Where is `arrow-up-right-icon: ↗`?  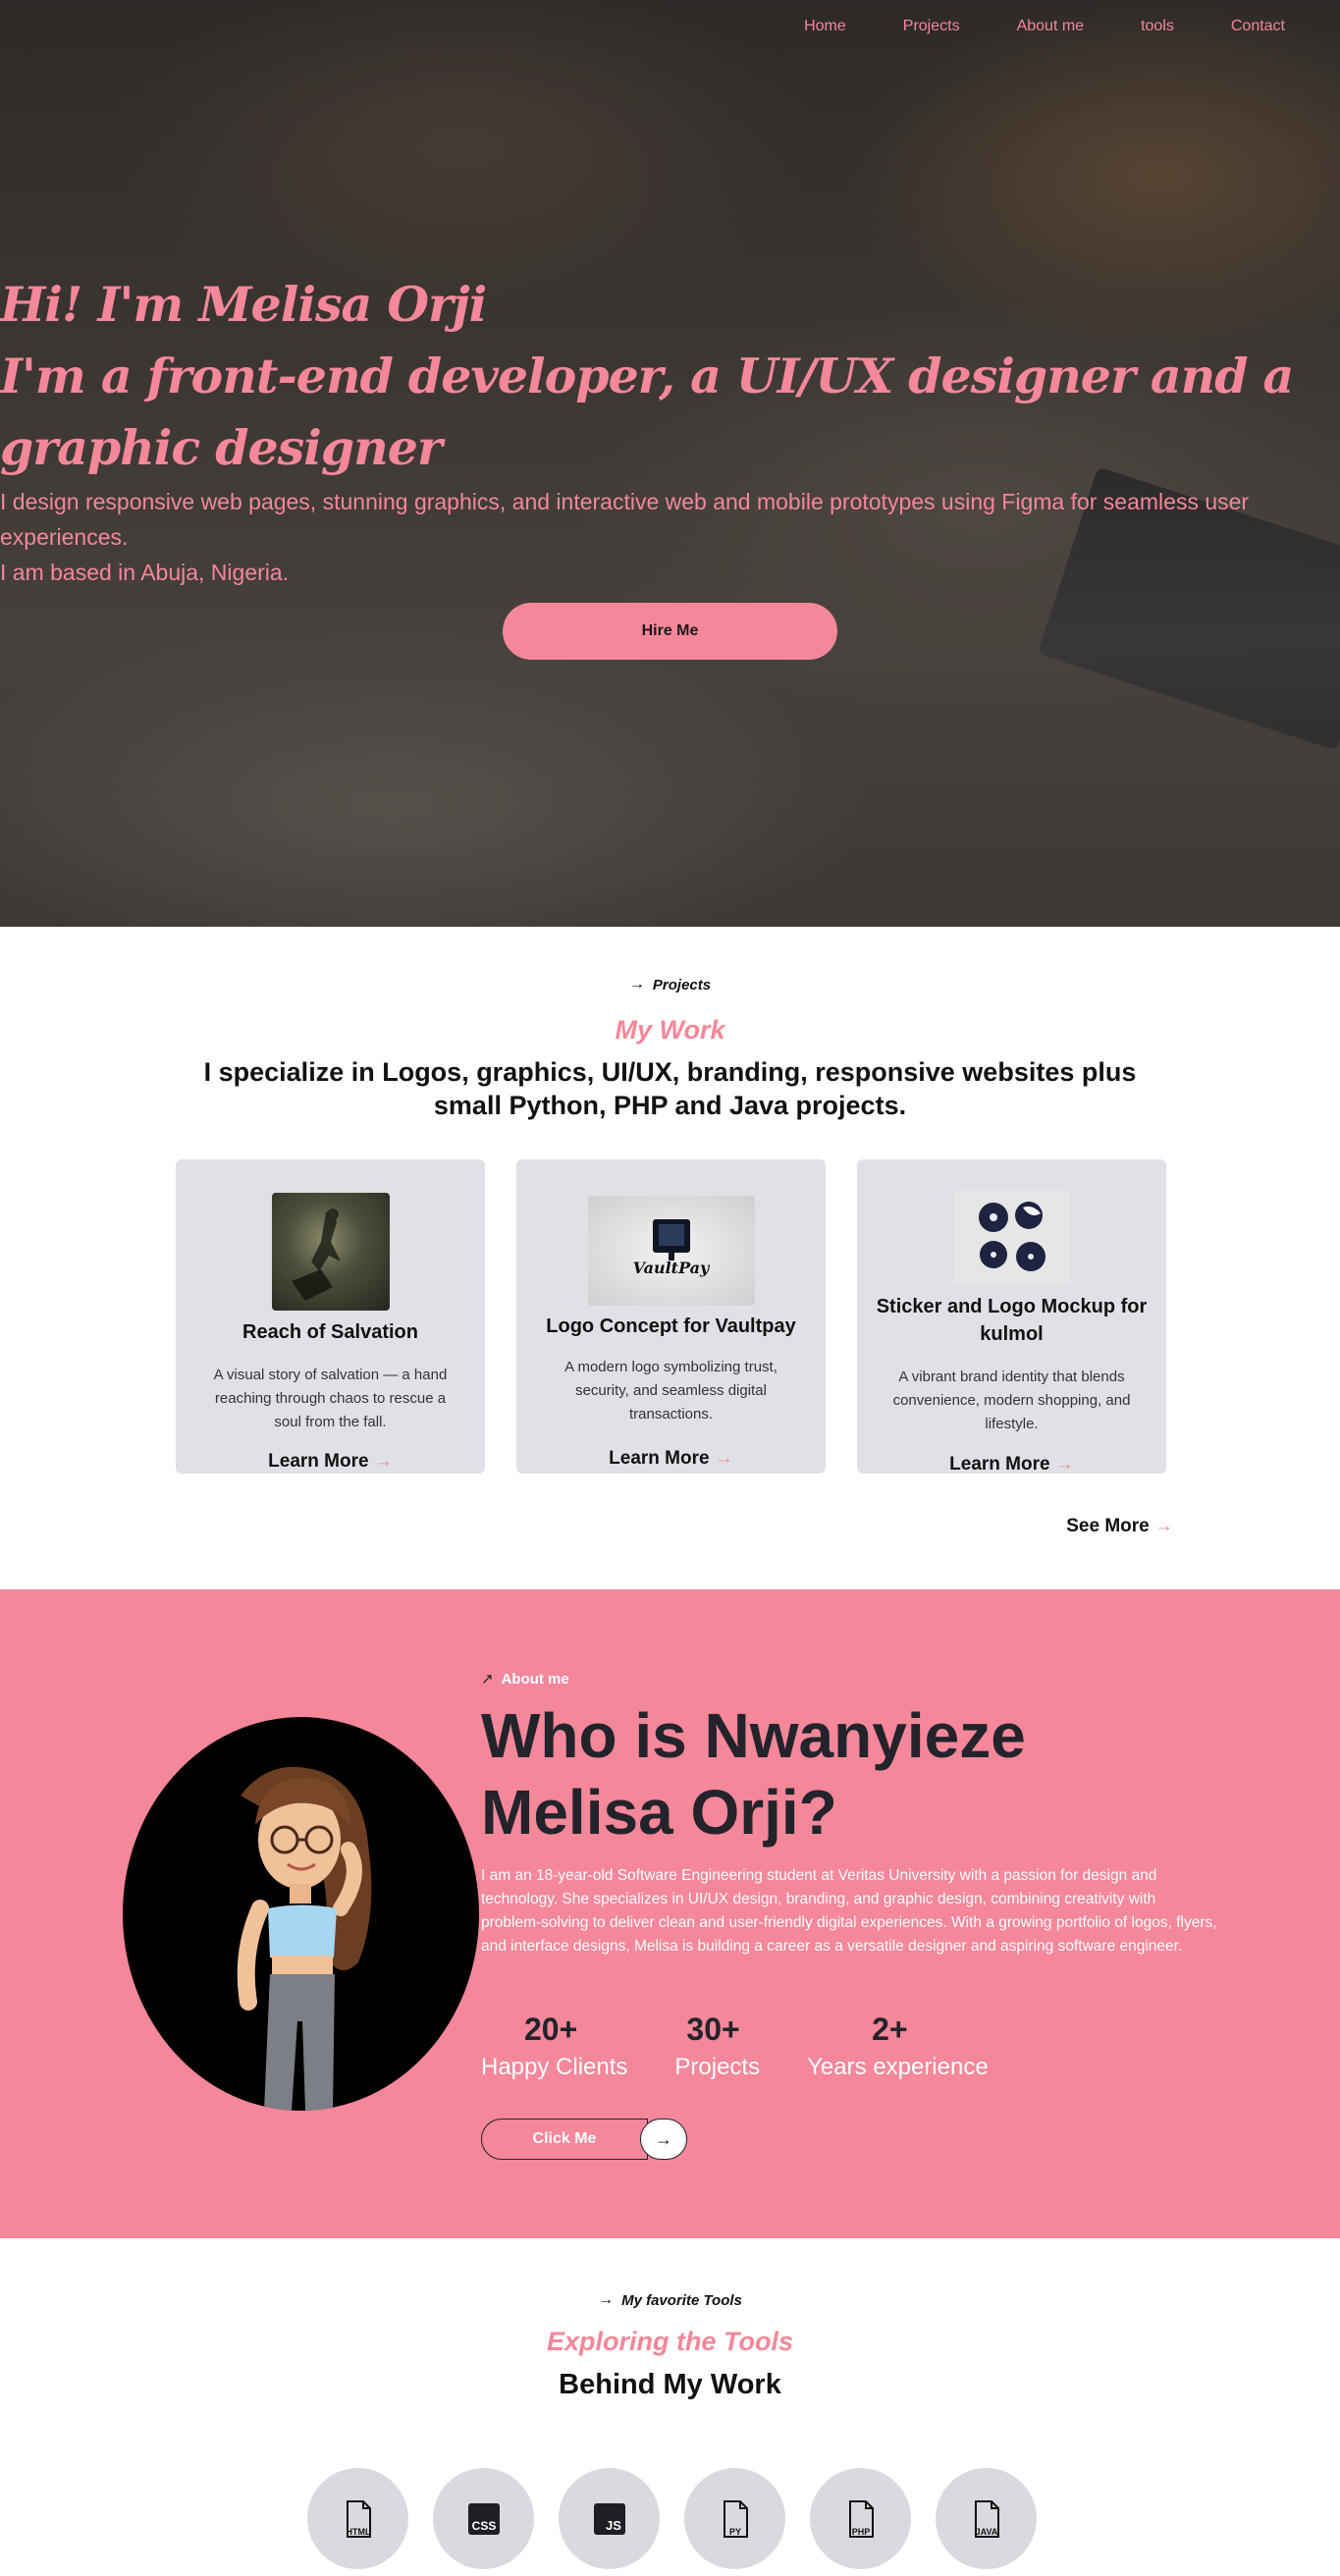 arrow-up-right-icon: ↗ is located at coordinates (487, 1679).